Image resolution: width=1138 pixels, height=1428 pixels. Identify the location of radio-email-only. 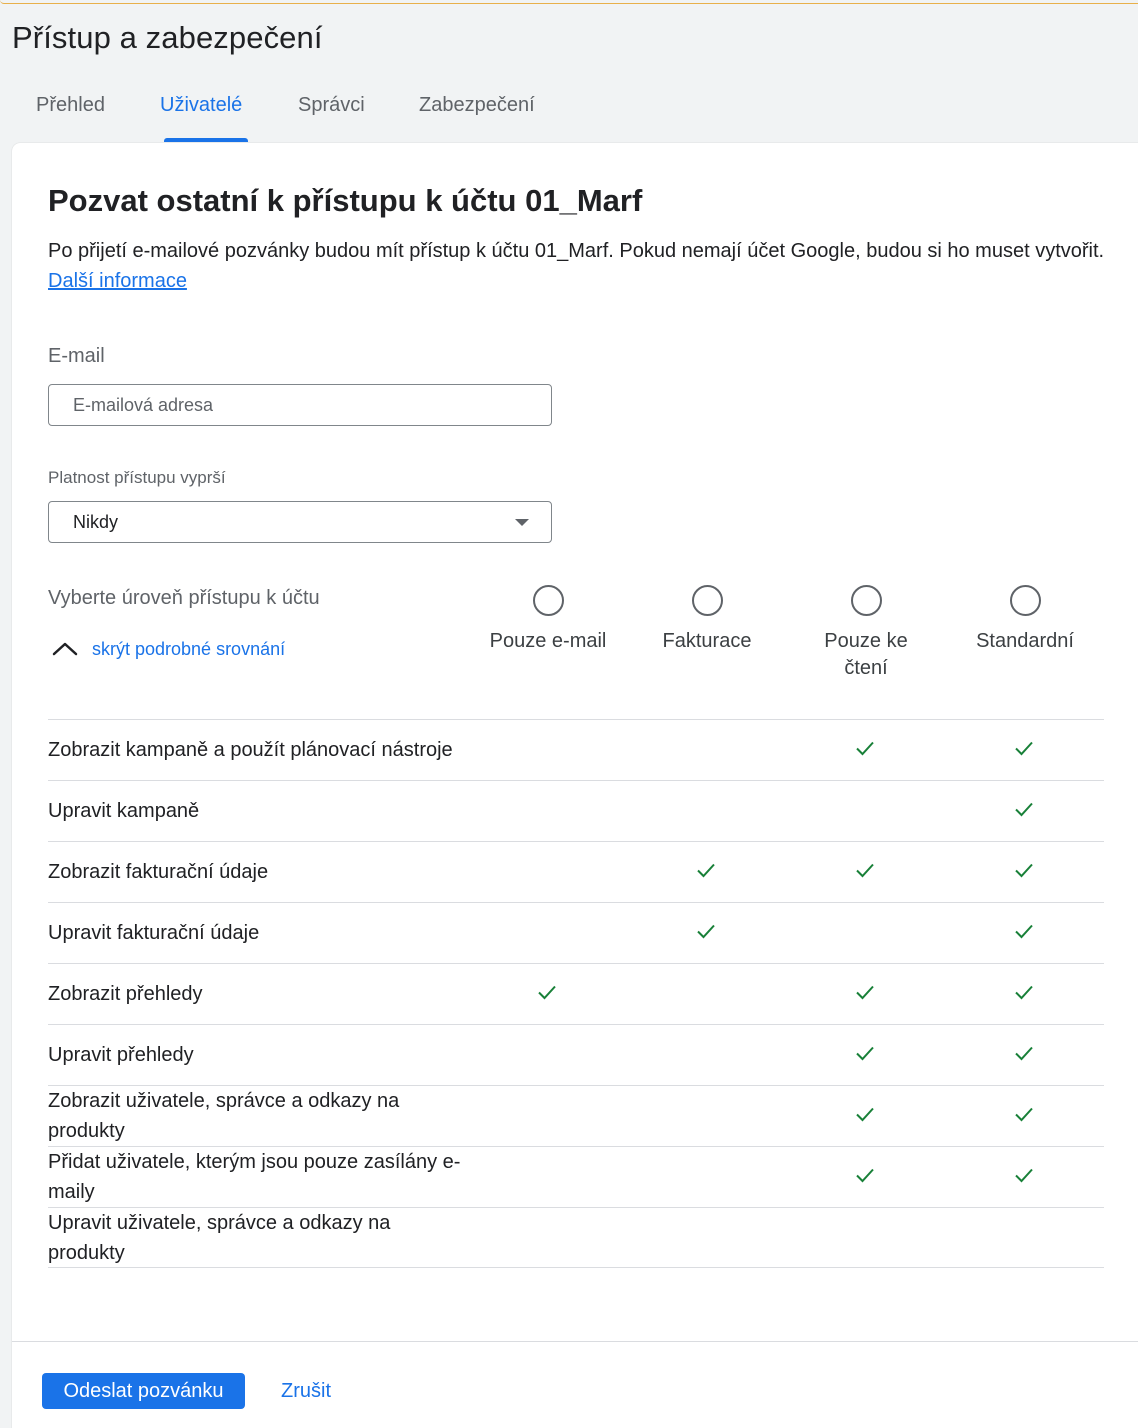
(548, 600).